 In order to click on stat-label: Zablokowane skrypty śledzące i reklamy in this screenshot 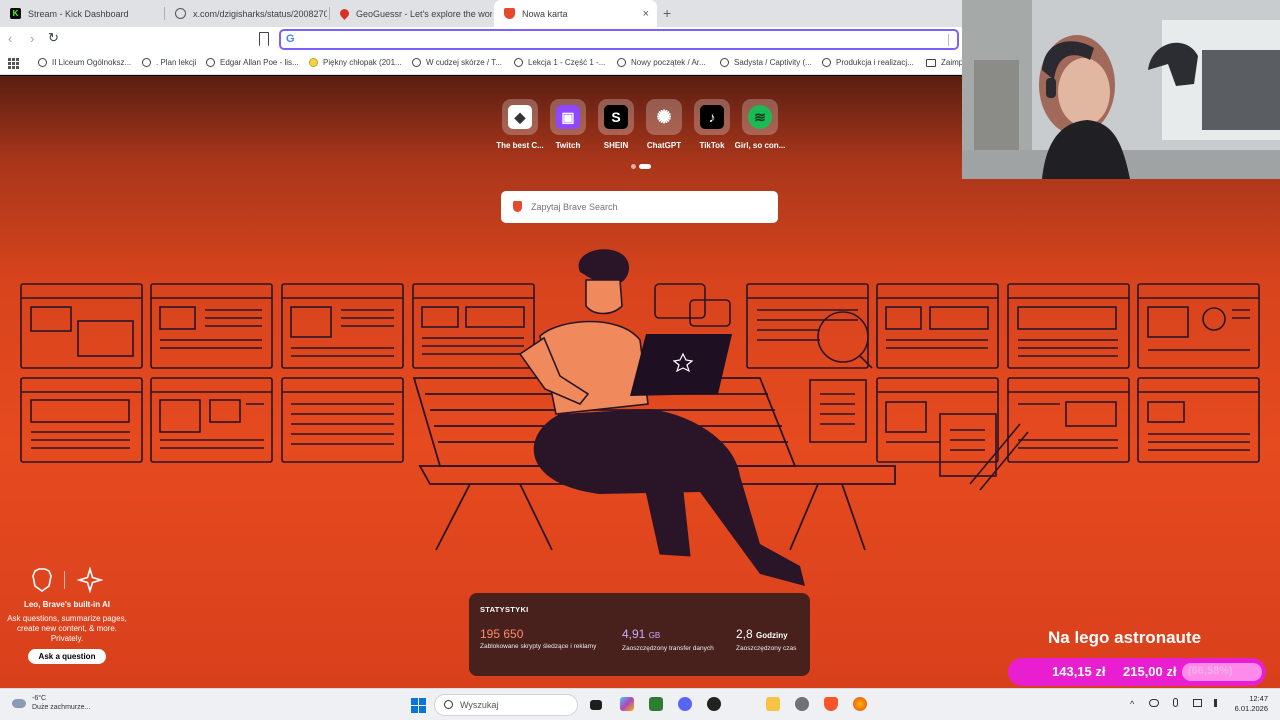, I will do `click(538, 646)`.